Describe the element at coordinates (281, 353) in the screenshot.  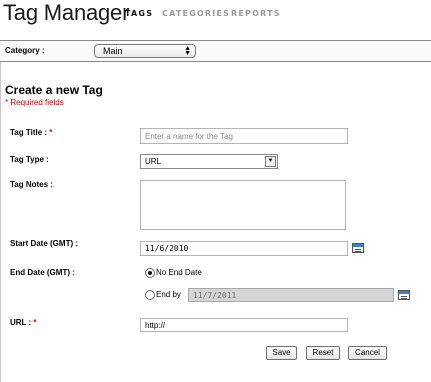
I see `save-button: Save` at that location.